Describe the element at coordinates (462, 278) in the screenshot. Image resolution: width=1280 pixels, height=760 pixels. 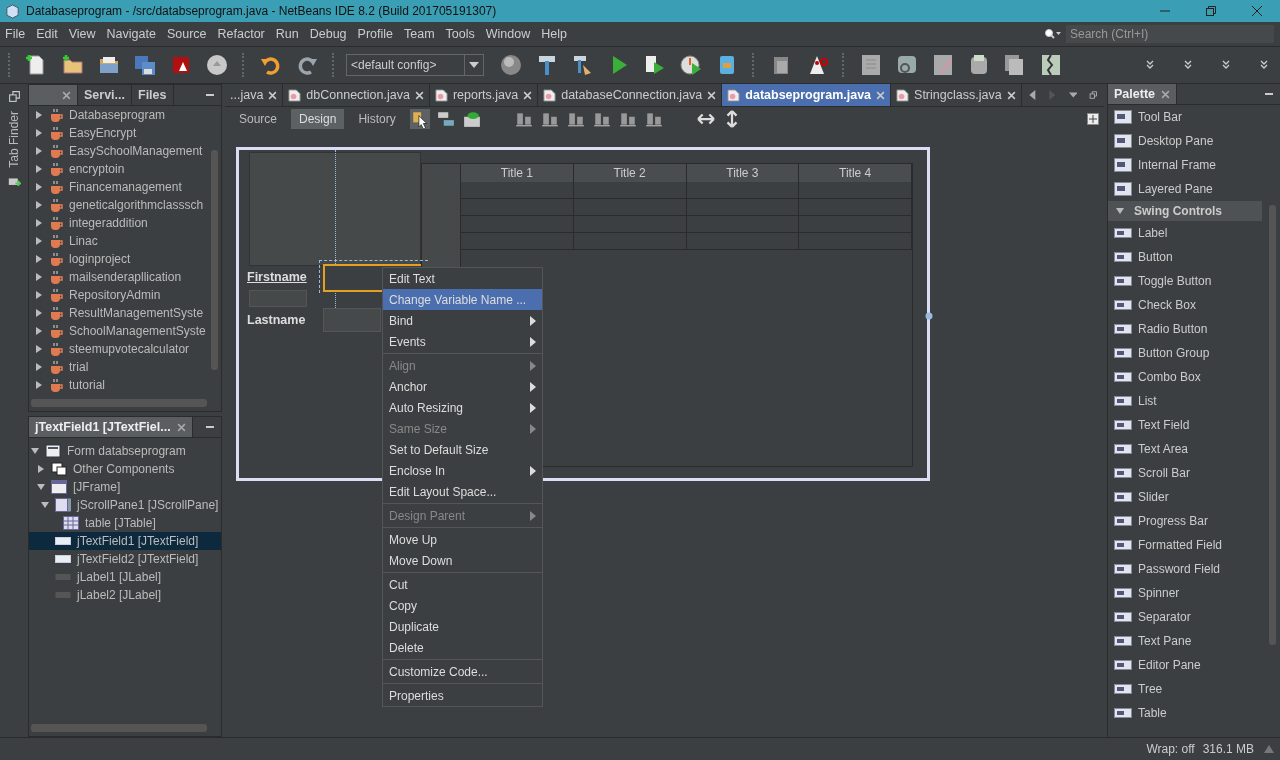
I see `menu-item: Edit Text` at that location.